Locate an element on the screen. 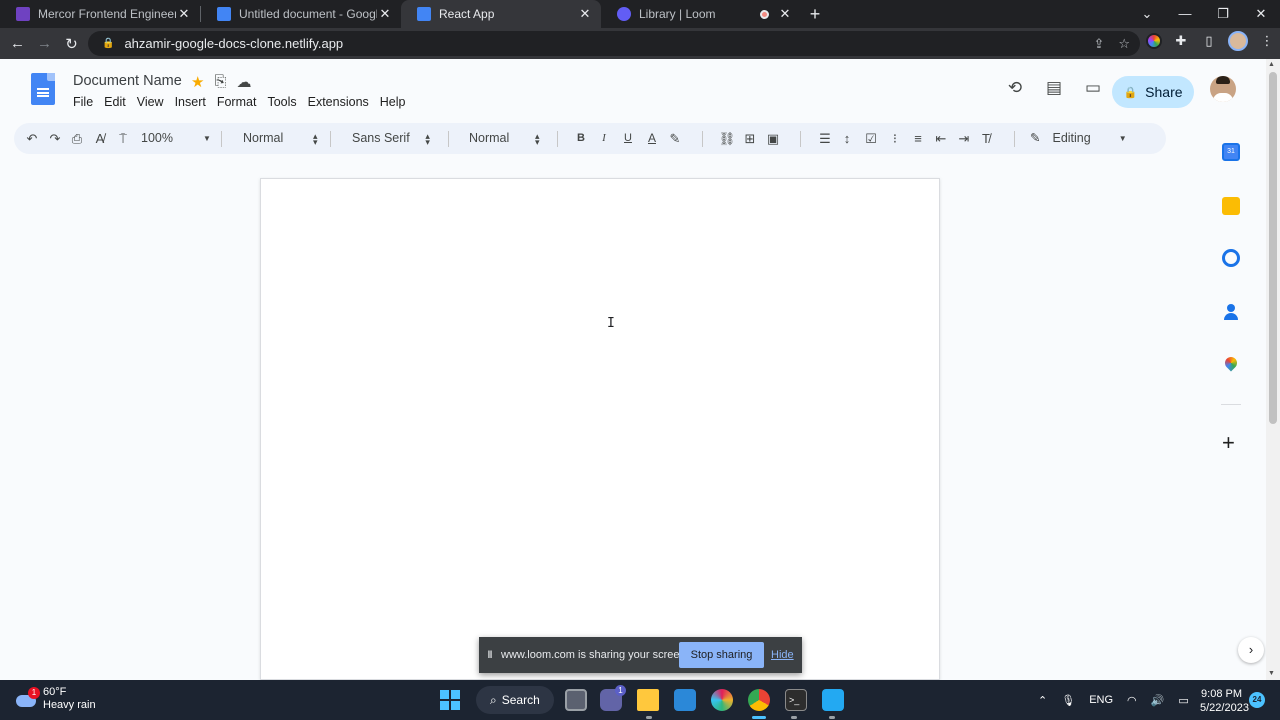 The height and width of the screenshot is (720, 1280). print-icon: ⎙ is located at coordinates (77, 138).